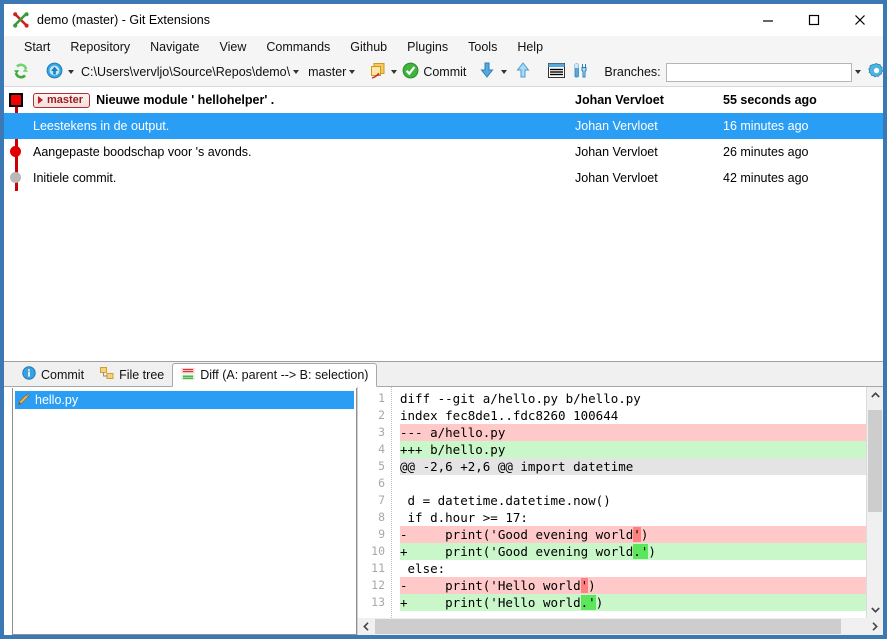 This screenshot has width=887, height=639. What do you see at coordinates (517, 551) in the screenshot?
I see `diff-segment: + print('Good evening world` at bounding box center [517, 551].